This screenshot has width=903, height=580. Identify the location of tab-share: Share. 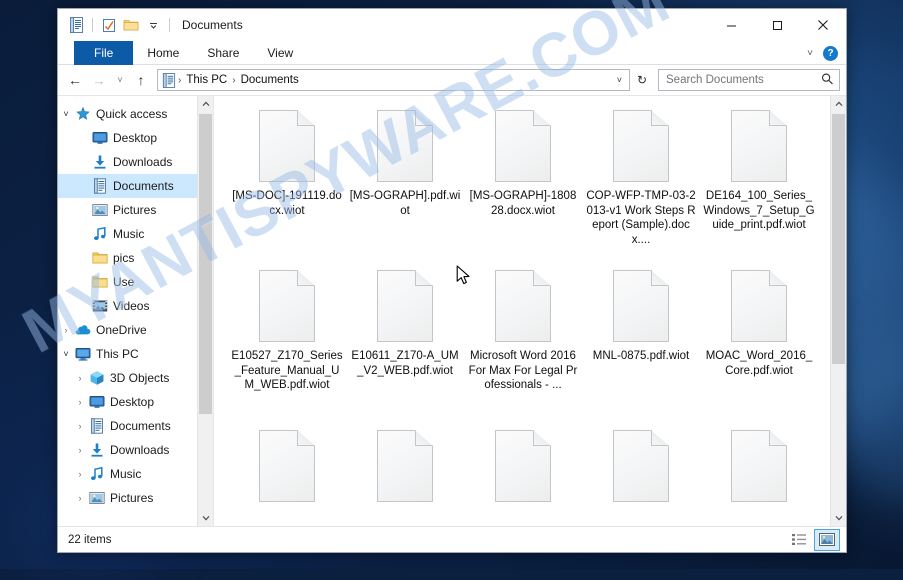
(223, 53).